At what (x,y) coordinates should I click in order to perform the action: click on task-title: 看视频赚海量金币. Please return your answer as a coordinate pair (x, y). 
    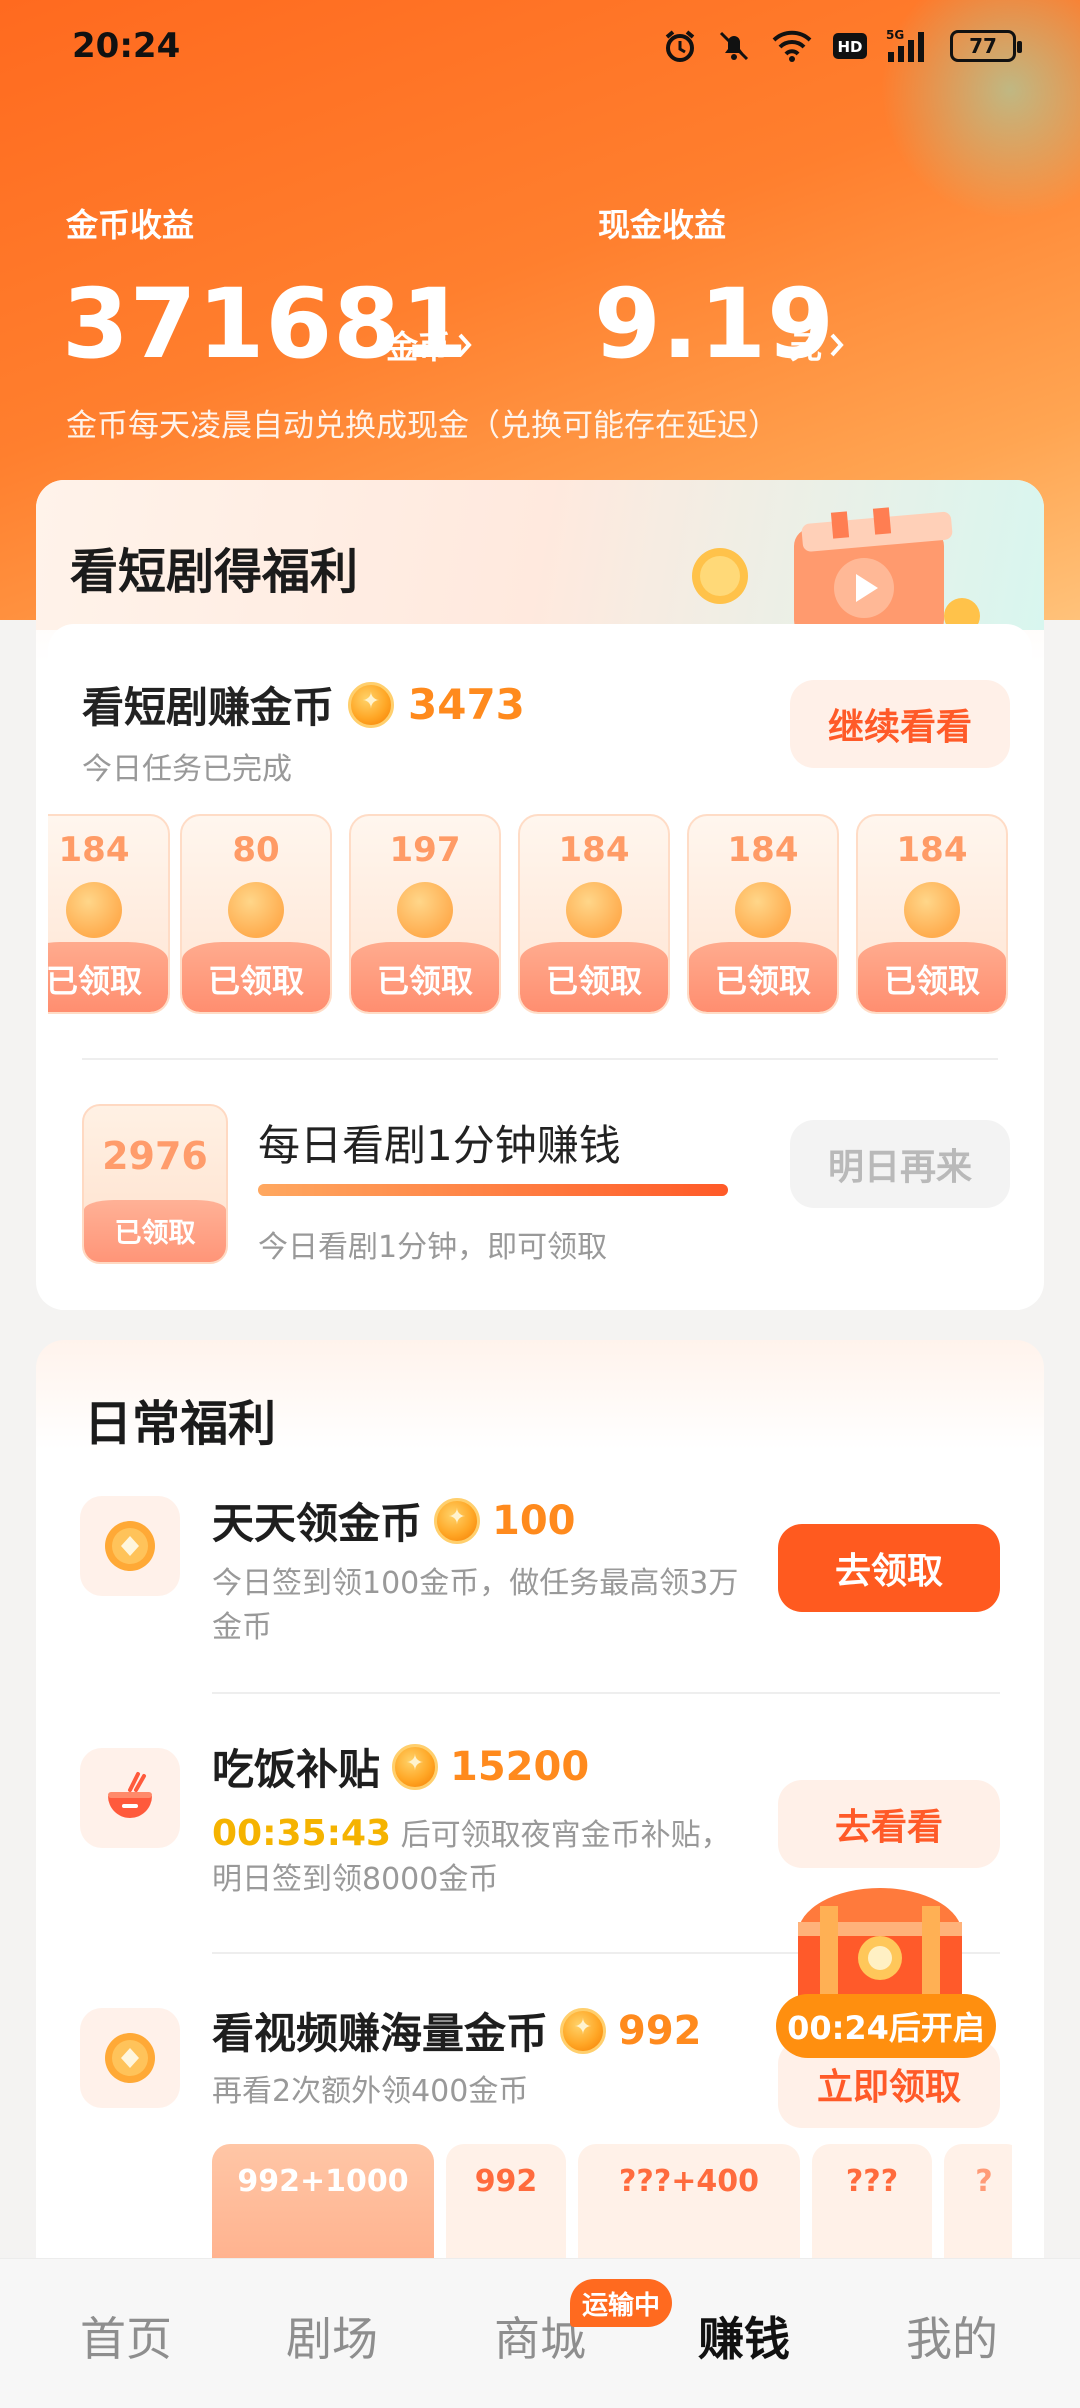
    Looking at the image, I should click on (380, 2033).